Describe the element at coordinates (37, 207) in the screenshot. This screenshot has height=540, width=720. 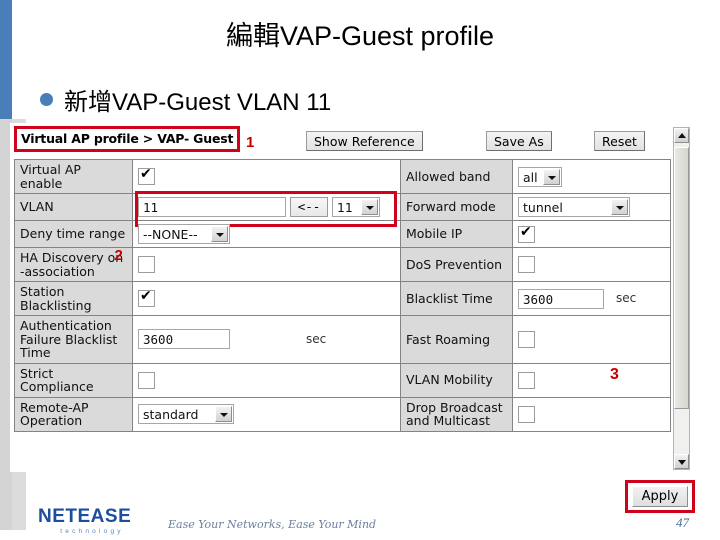
I see `vlan-label-text: VLAN` at that location.